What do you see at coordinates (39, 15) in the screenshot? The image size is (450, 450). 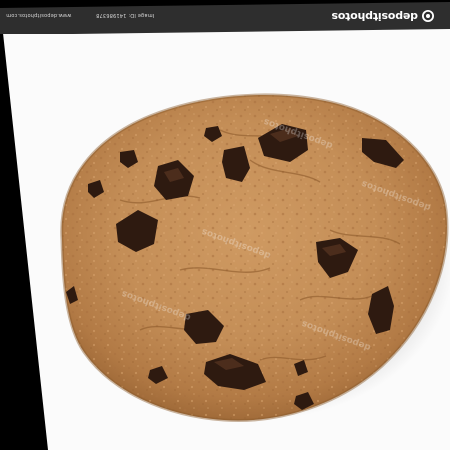 I see `site-url: www.depositphotos.com` at bounding box center [39, 15].